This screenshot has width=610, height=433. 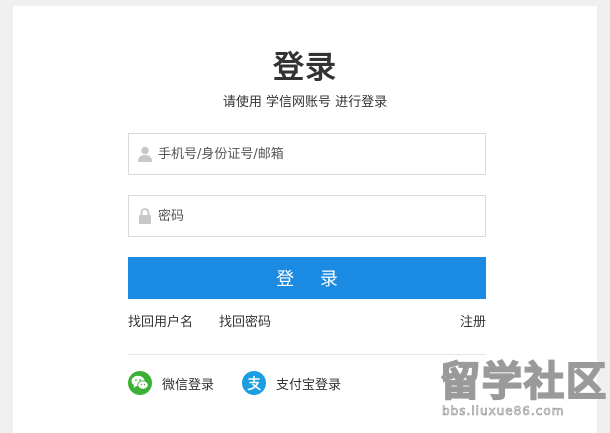 What do you see at coordinates (160, 323) in the screenshot?
I see `forgot-username-link: 找回用户名` at bounding box center [160, 323].